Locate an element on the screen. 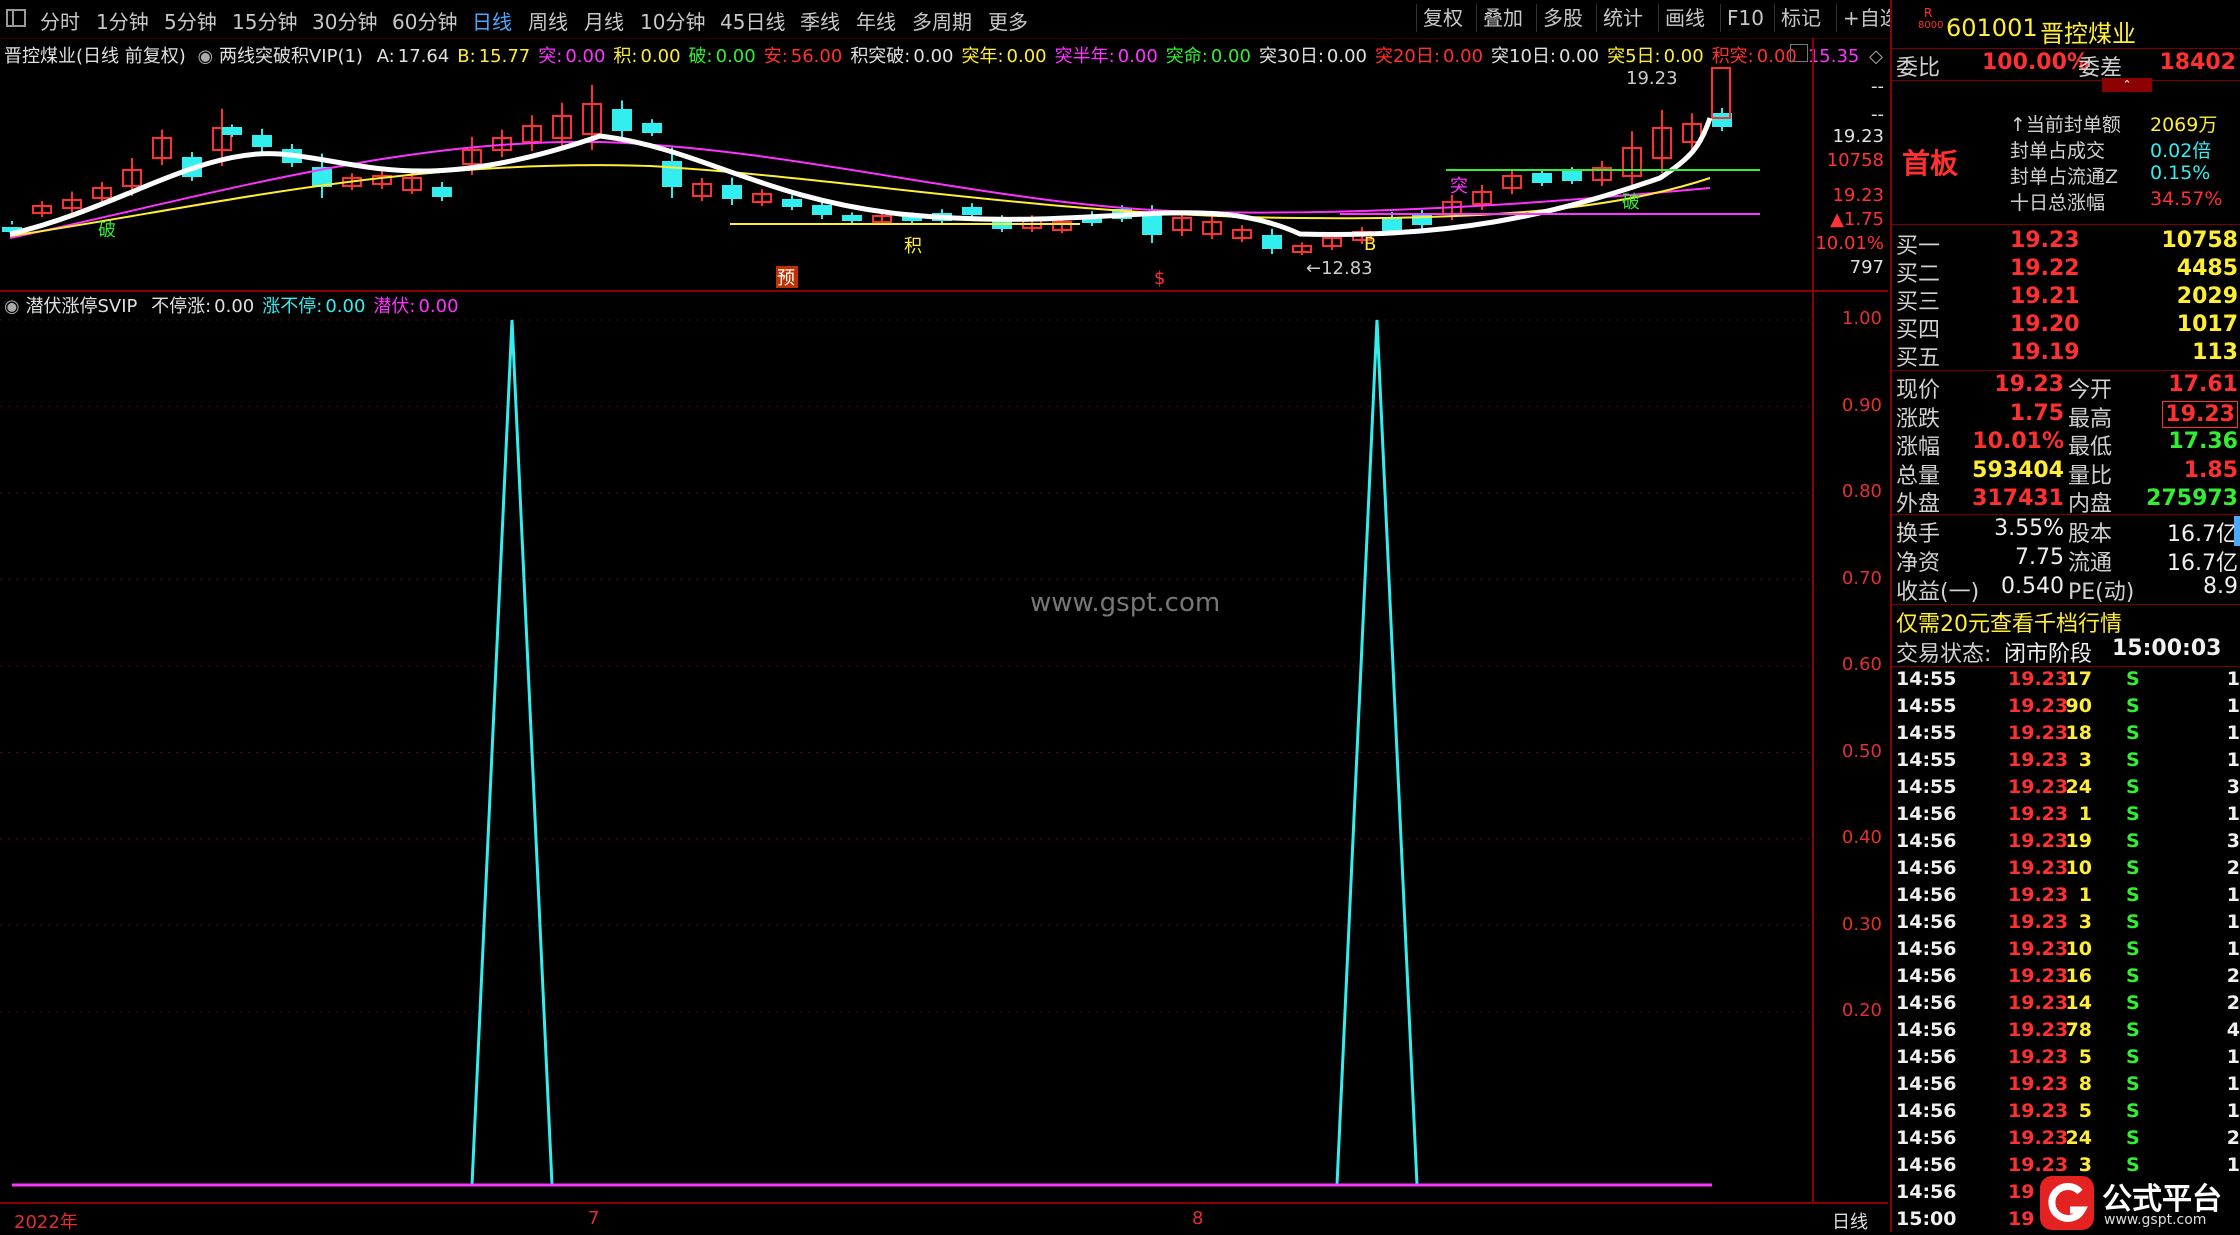  period-tab: 30分钟 is located at coordinates (344, 20).